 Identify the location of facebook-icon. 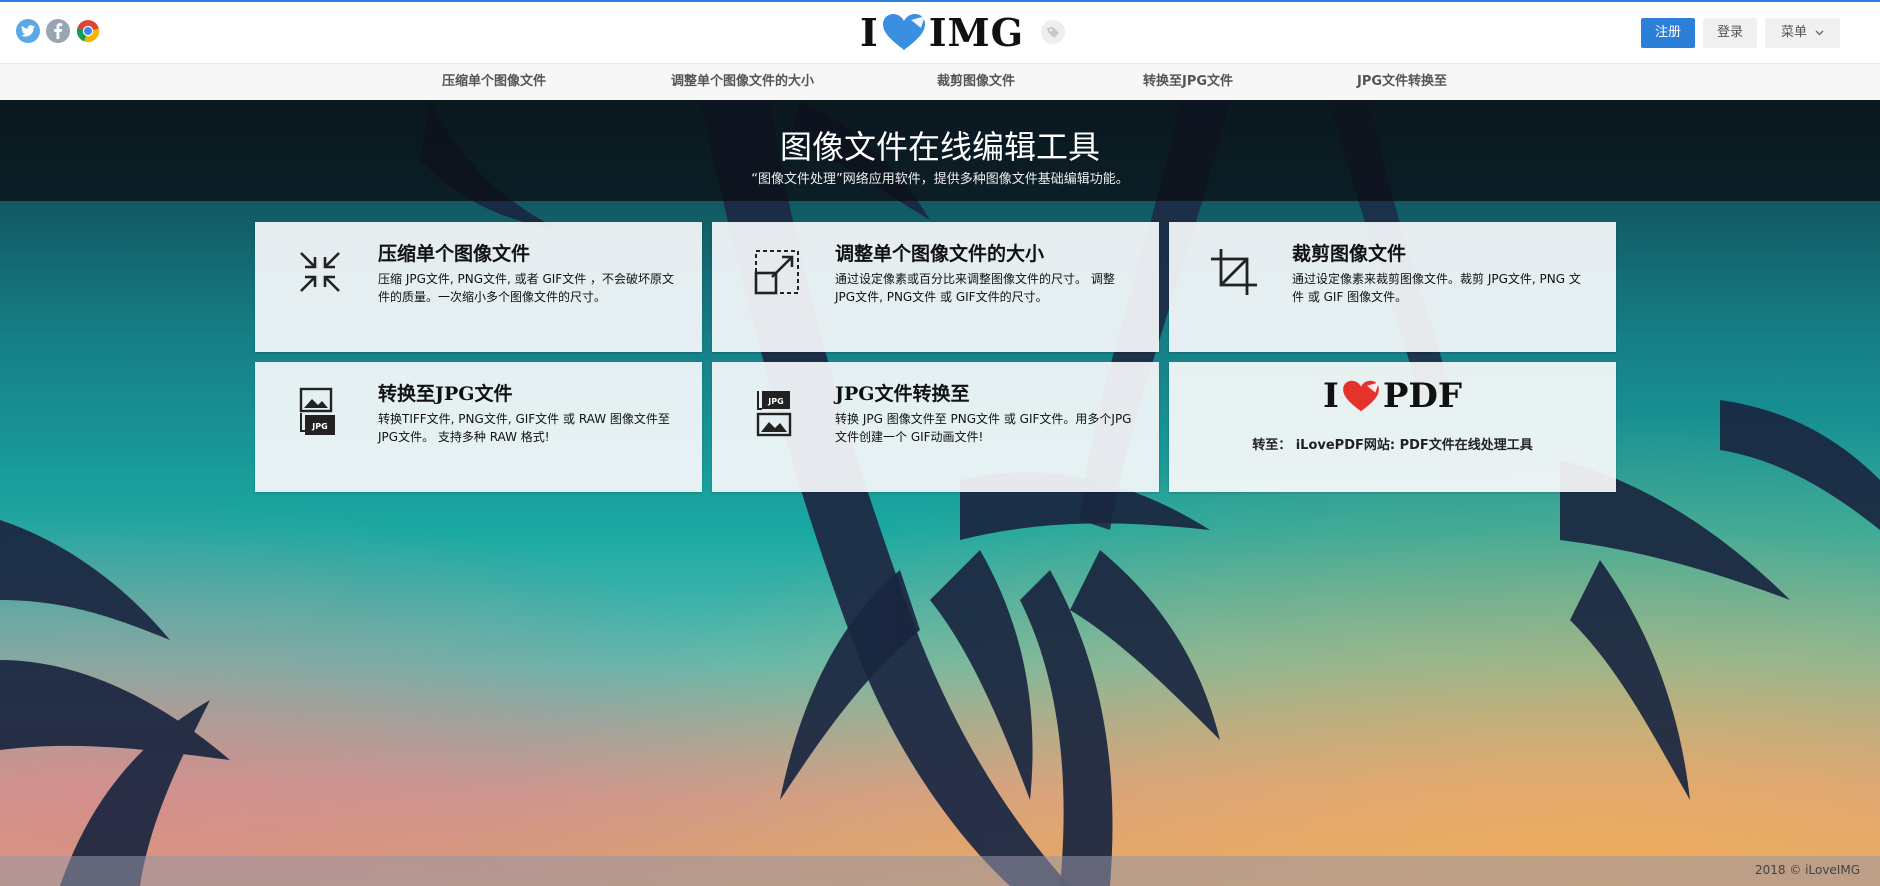
(58, 31).